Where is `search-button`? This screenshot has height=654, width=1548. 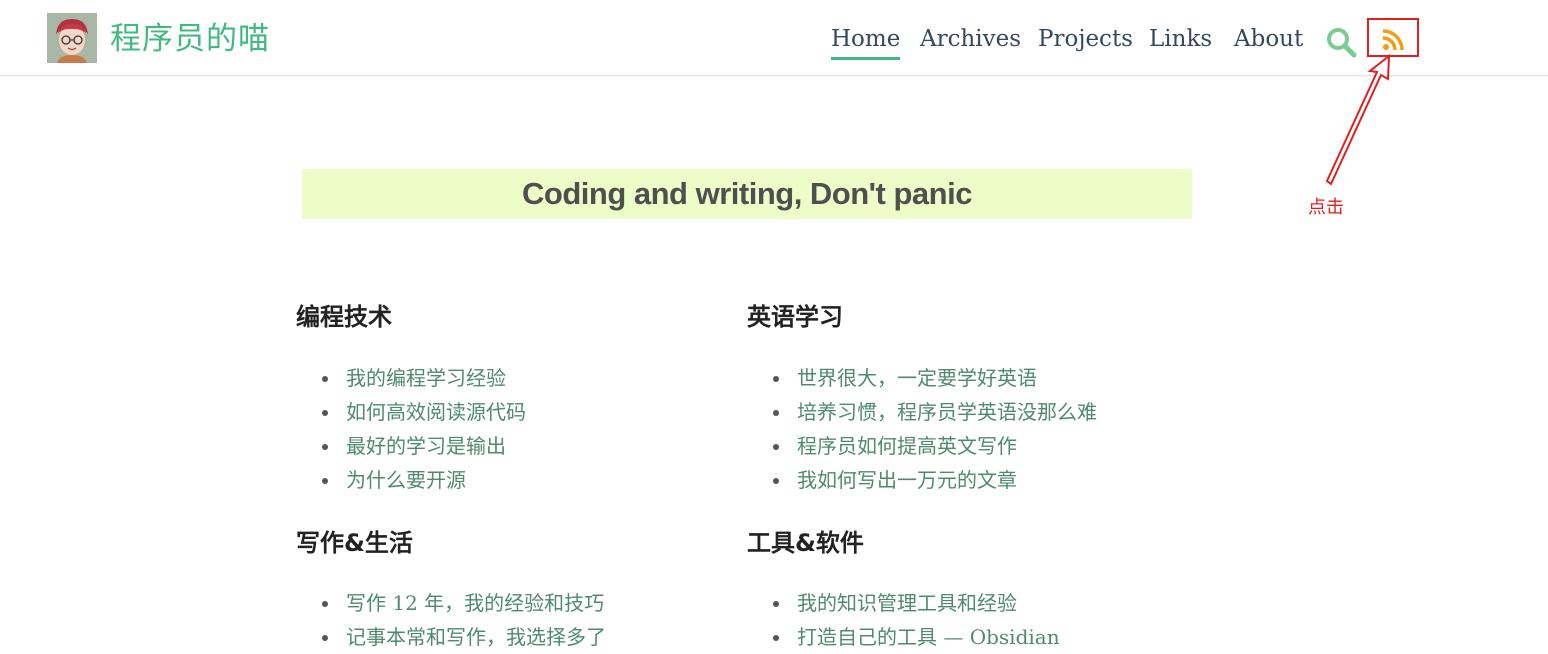 search-button is located at coordinates (1341, 42).